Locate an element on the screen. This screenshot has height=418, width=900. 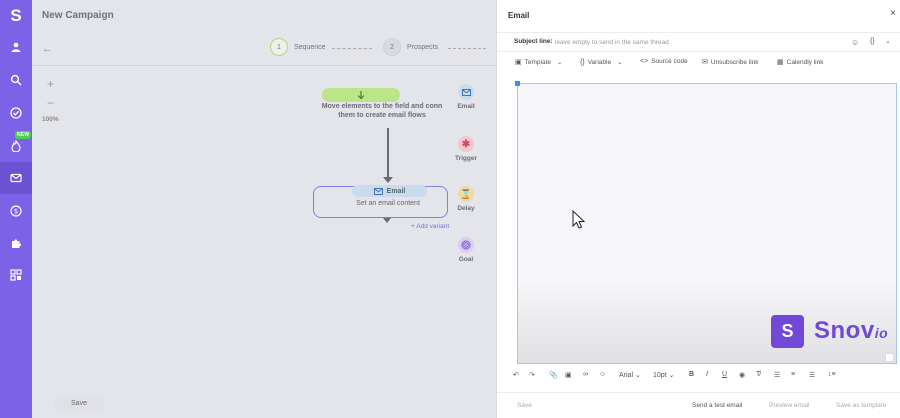
mail-icon: ✉ is located at coordinates (705, 62).